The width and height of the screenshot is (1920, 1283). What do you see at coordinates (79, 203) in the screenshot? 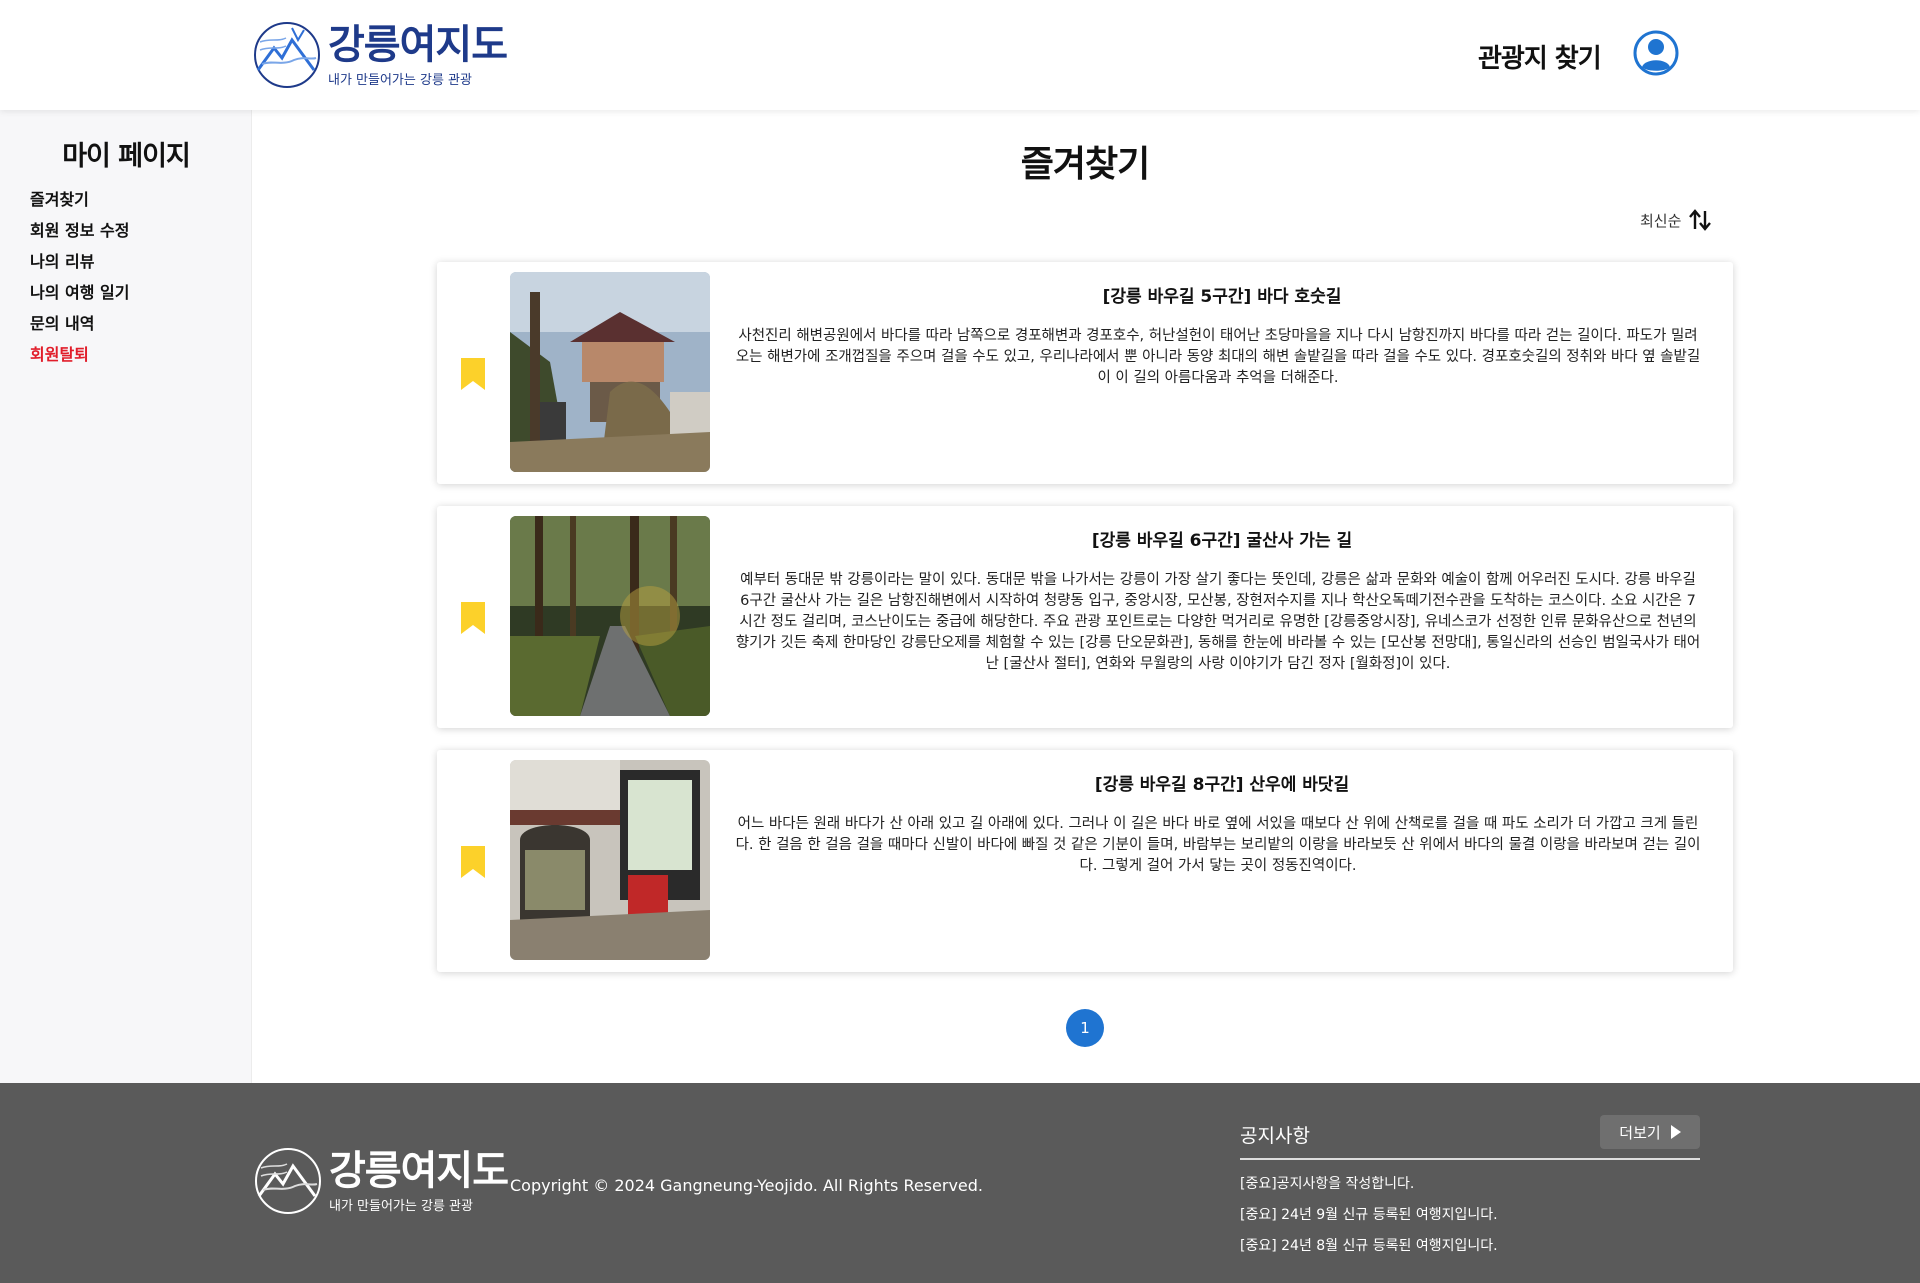
I see `sidebar-item-favorites: 즐겨찾기` at bounding box center [79, 203].